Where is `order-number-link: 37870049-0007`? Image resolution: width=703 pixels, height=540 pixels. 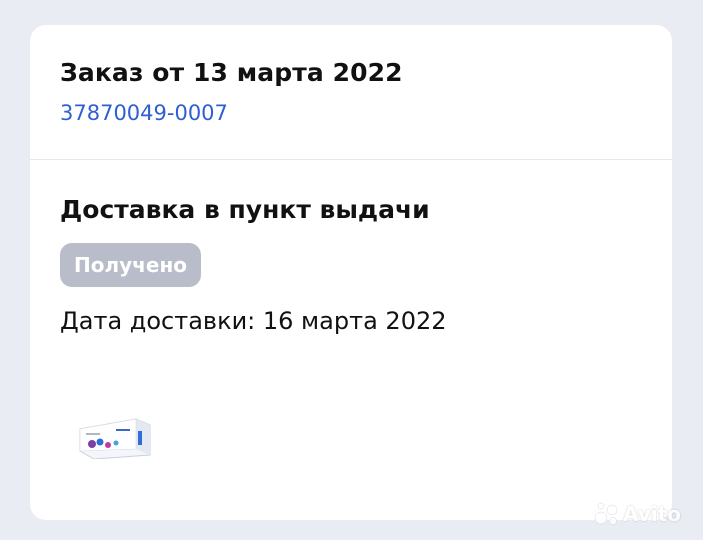
order-number-link: 37870049-0007 is located at coordinates (144, 113).